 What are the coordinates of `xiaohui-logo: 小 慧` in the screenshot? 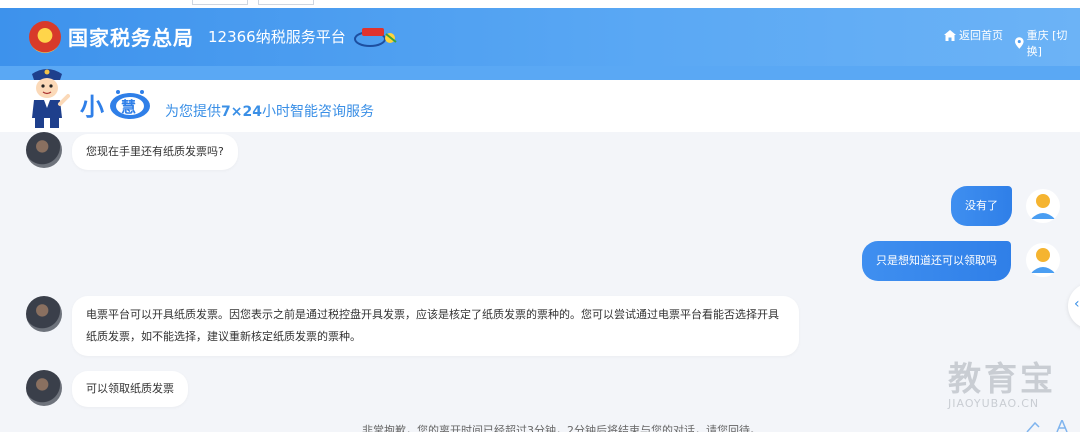 It's located at (116, 105).